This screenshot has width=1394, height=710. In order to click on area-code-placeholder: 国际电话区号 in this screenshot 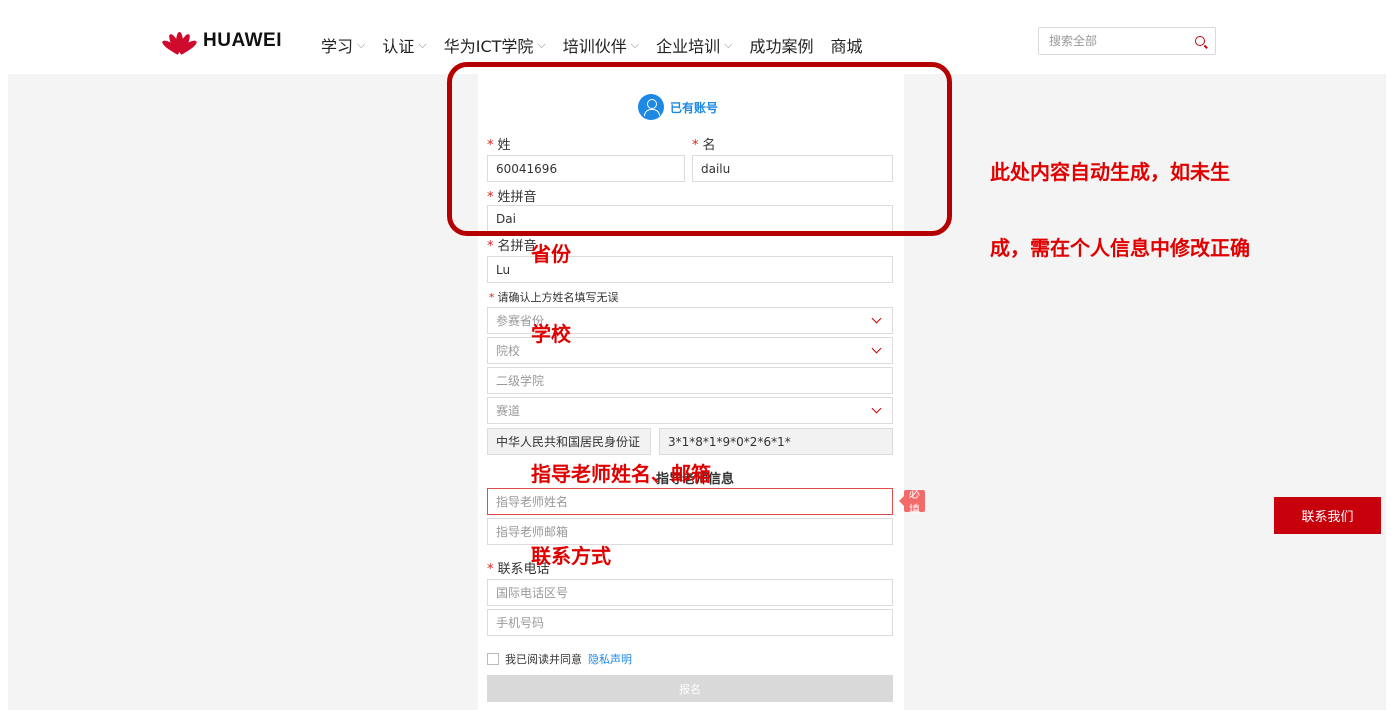, I will do `click(532, 593)`.